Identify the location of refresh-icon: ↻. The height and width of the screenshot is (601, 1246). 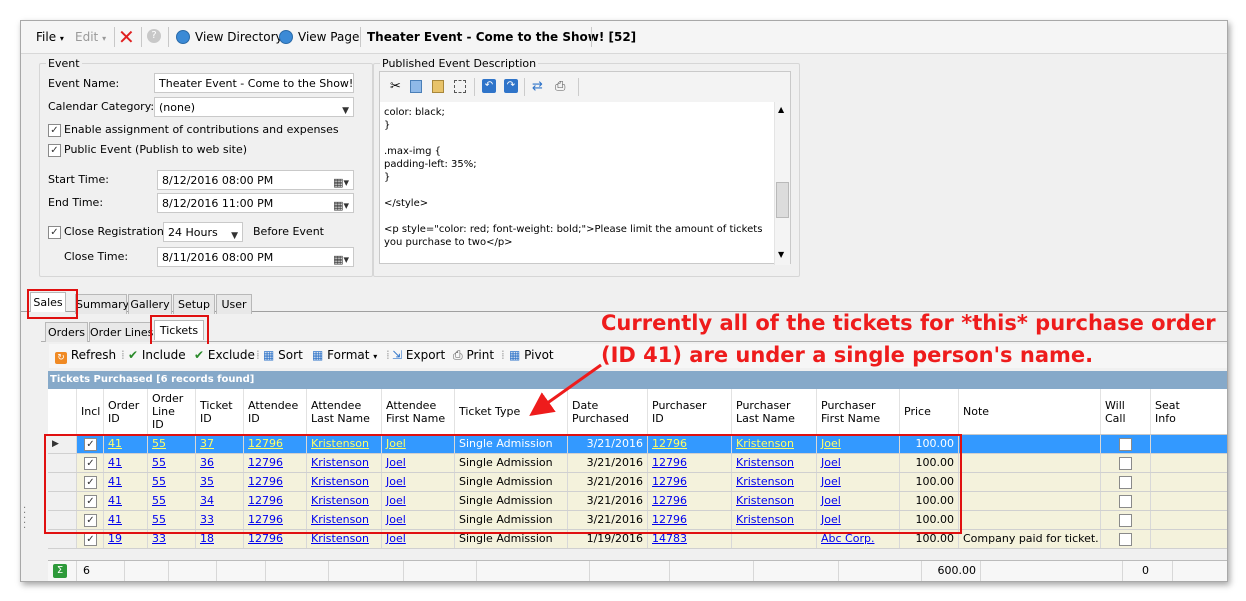
(61, 358).